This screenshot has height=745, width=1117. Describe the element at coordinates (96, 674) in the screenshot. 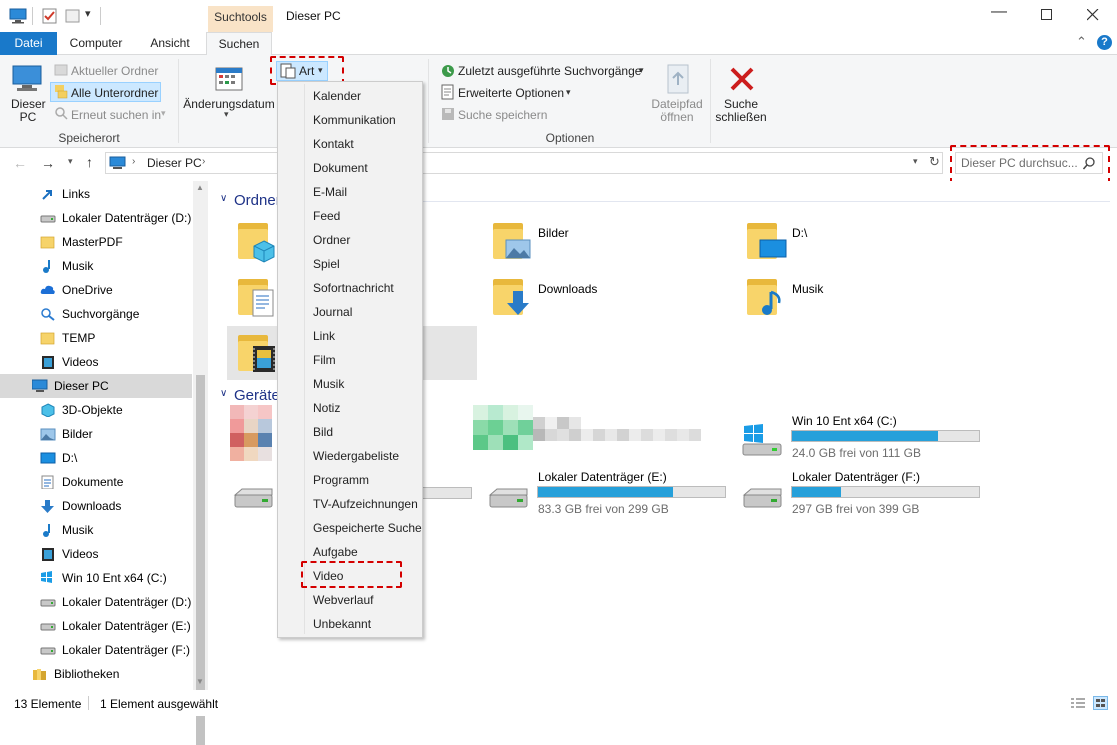

I see `nav-item: Bibliotheken` at that location.